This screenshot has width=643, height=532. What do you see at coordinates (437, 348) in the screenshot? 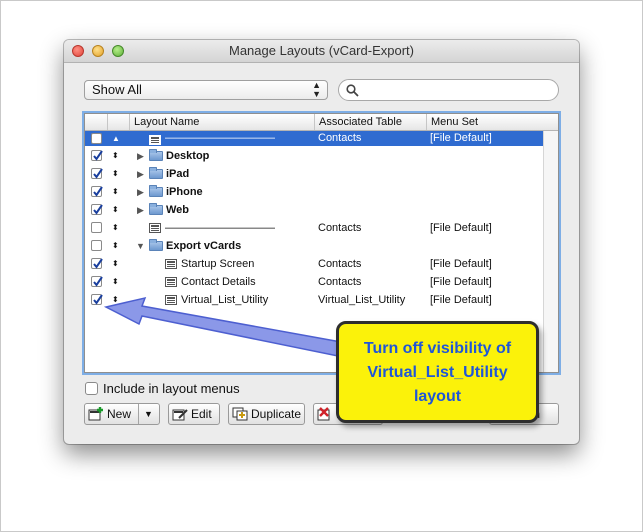
I see `callout-line-1: Turn off visibility of` at bounding box center [437, 348].